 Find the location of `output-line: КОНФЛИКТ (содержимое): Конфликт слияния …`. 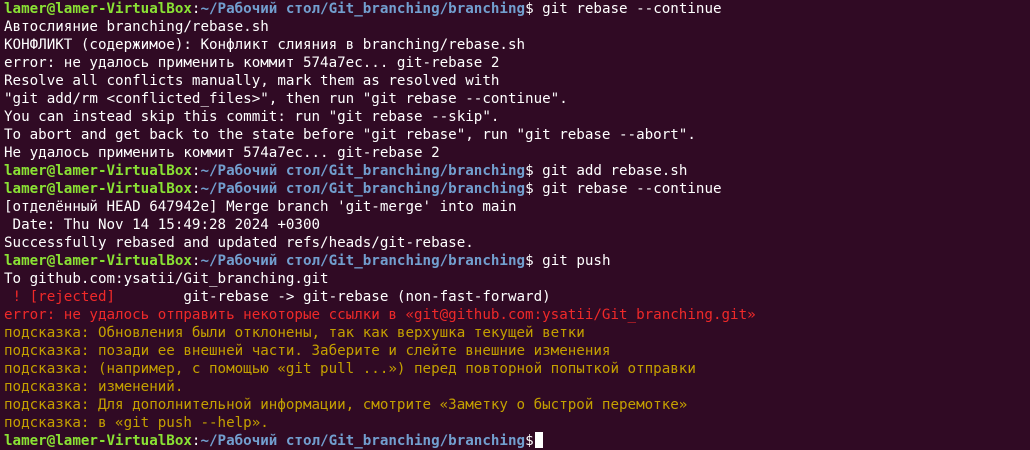

output-line: КОНФЛИКТ (содержимое): Конфликт слияния … is located at coordinates (515, 45).